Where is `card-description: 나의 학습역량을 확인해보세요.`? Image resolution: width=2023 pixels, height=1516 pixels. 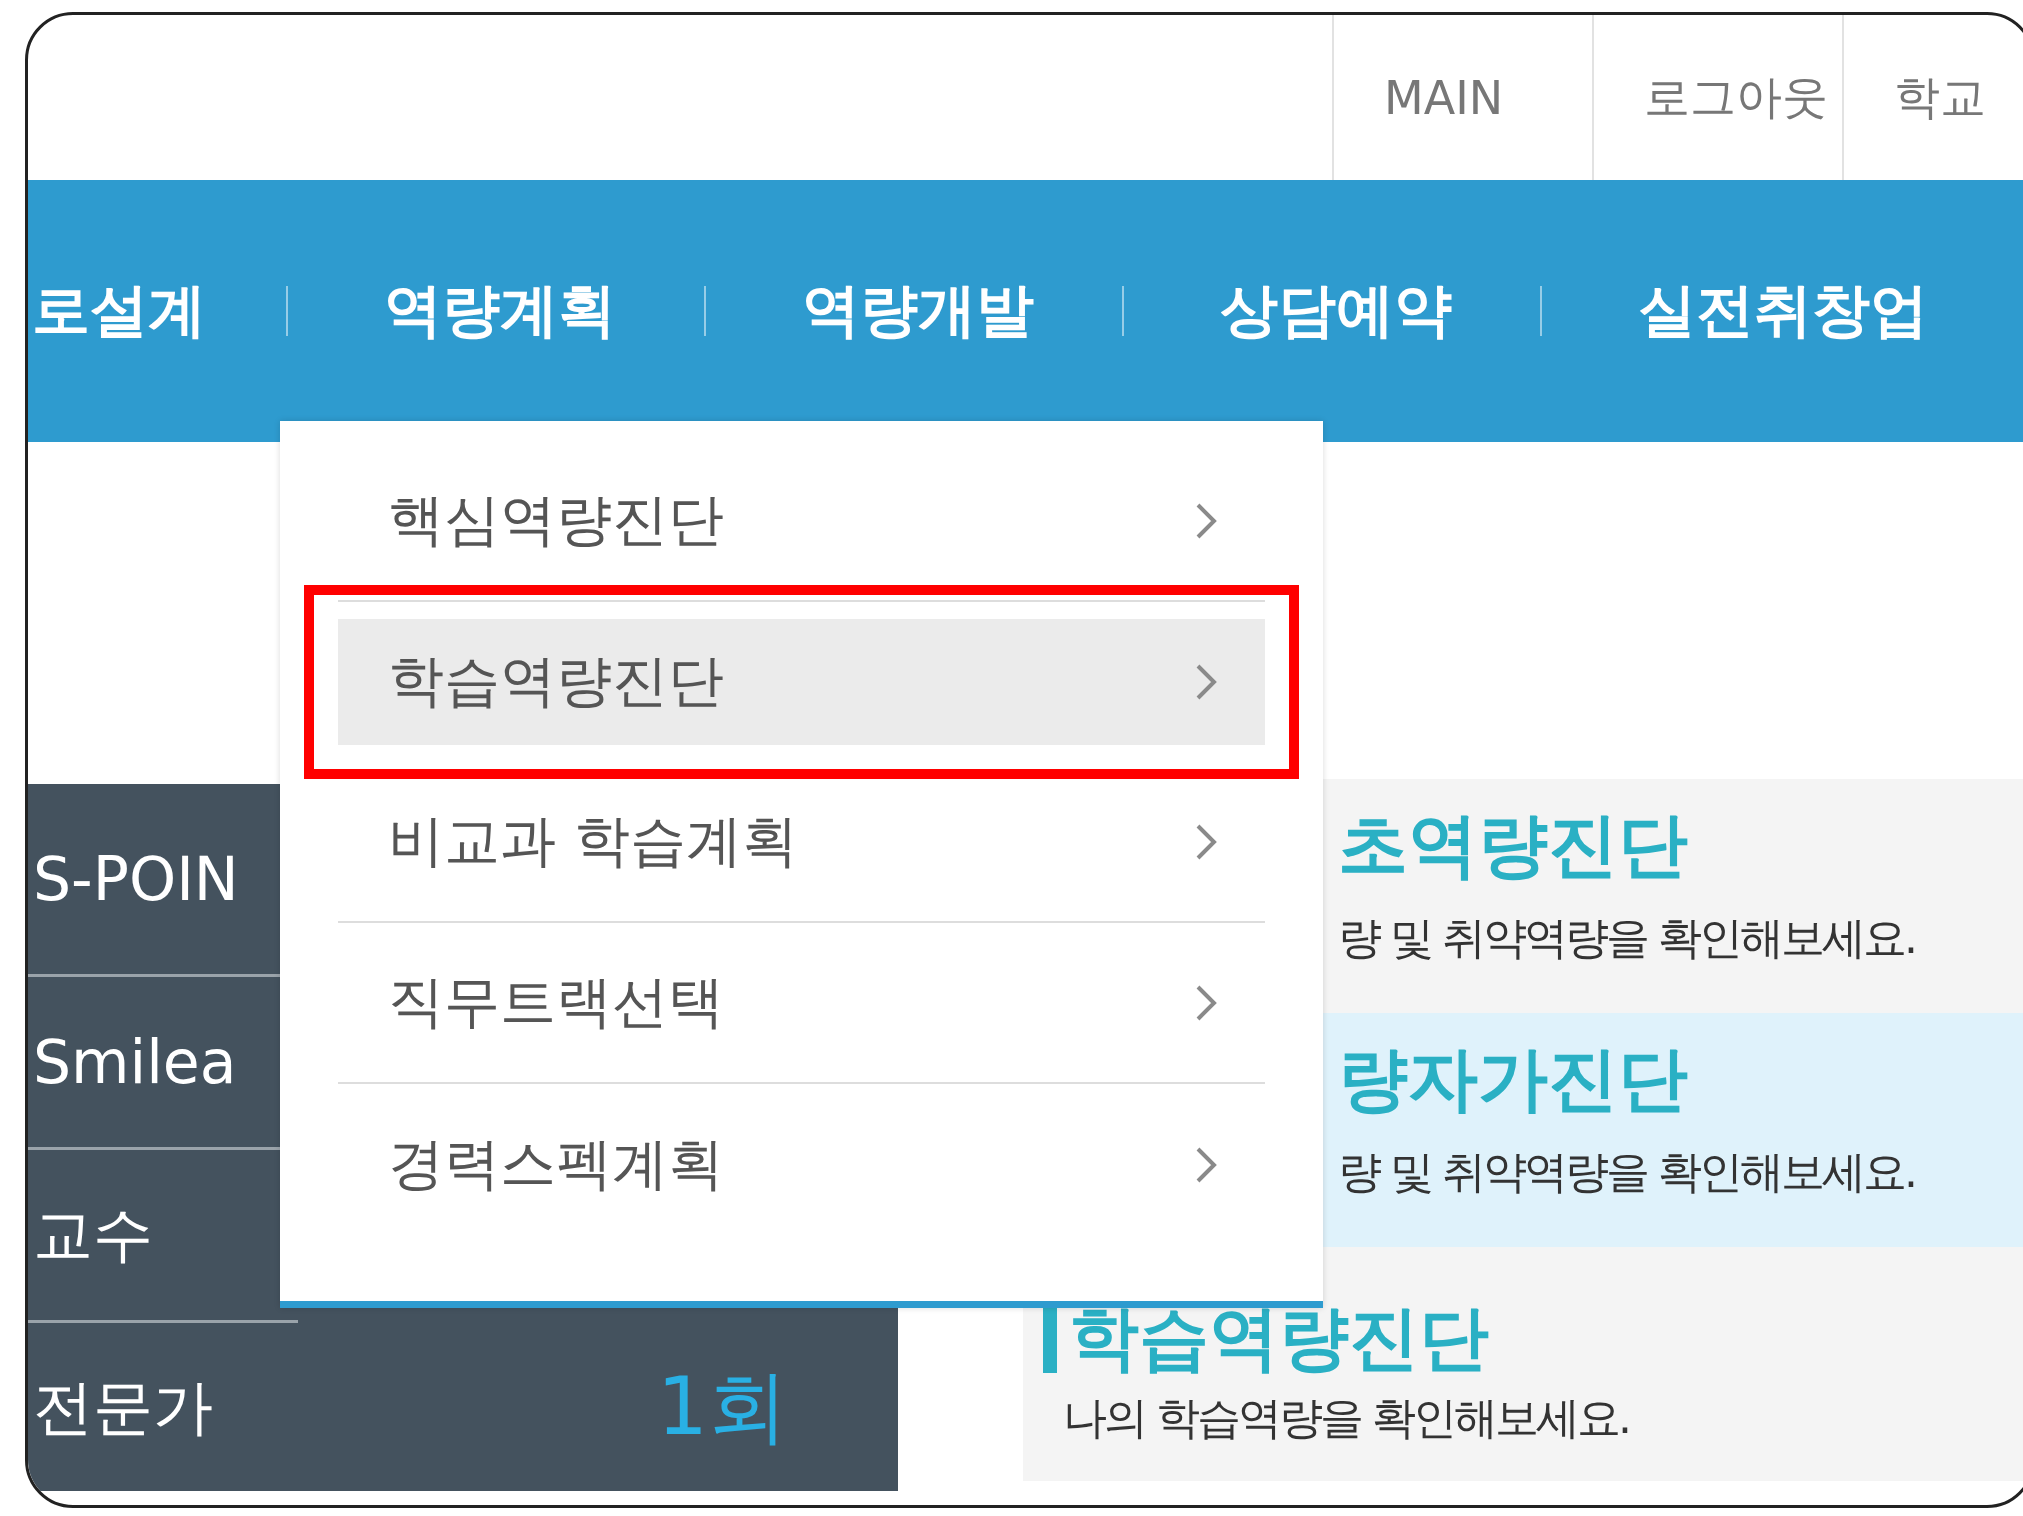
card-description: 나의 학습역량을 확인해보세요. is located at coordinates (1346, 1418).